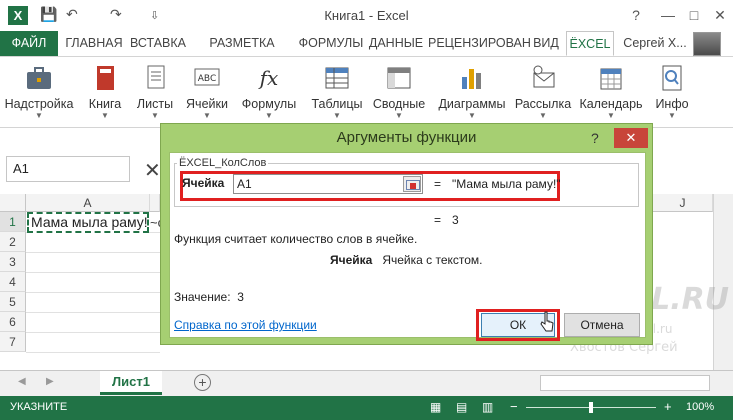  I want to click on status-mode: УКАЗНИТЕ, so click(39, 407).